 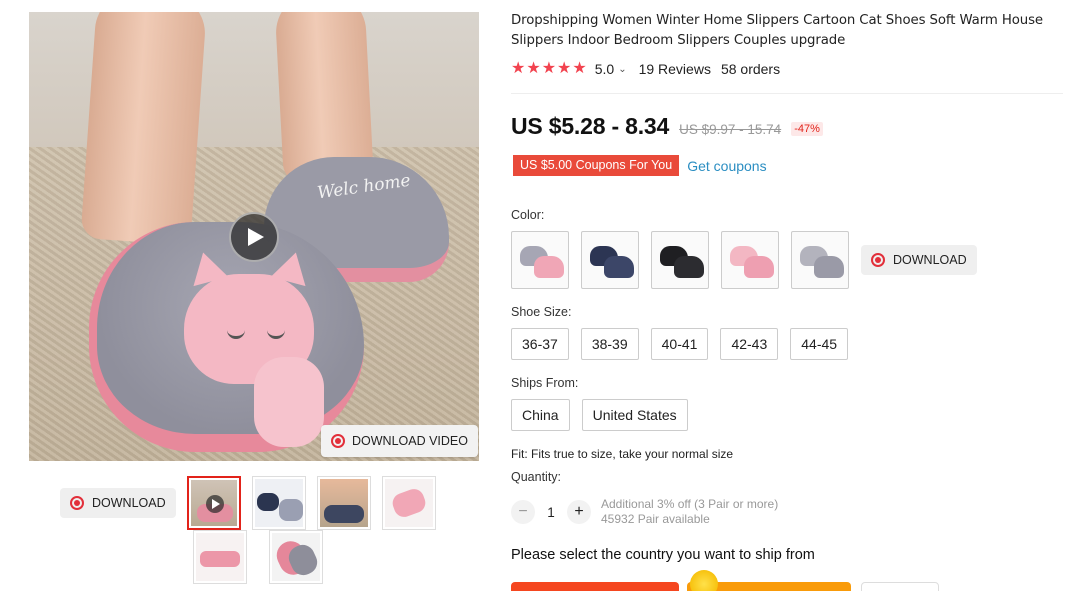 What do you see at coordinates (410, 441) in the screenshot?
I see `download-video-label: DOWNLOAD VIDEO` at bounding box center [410, 441].